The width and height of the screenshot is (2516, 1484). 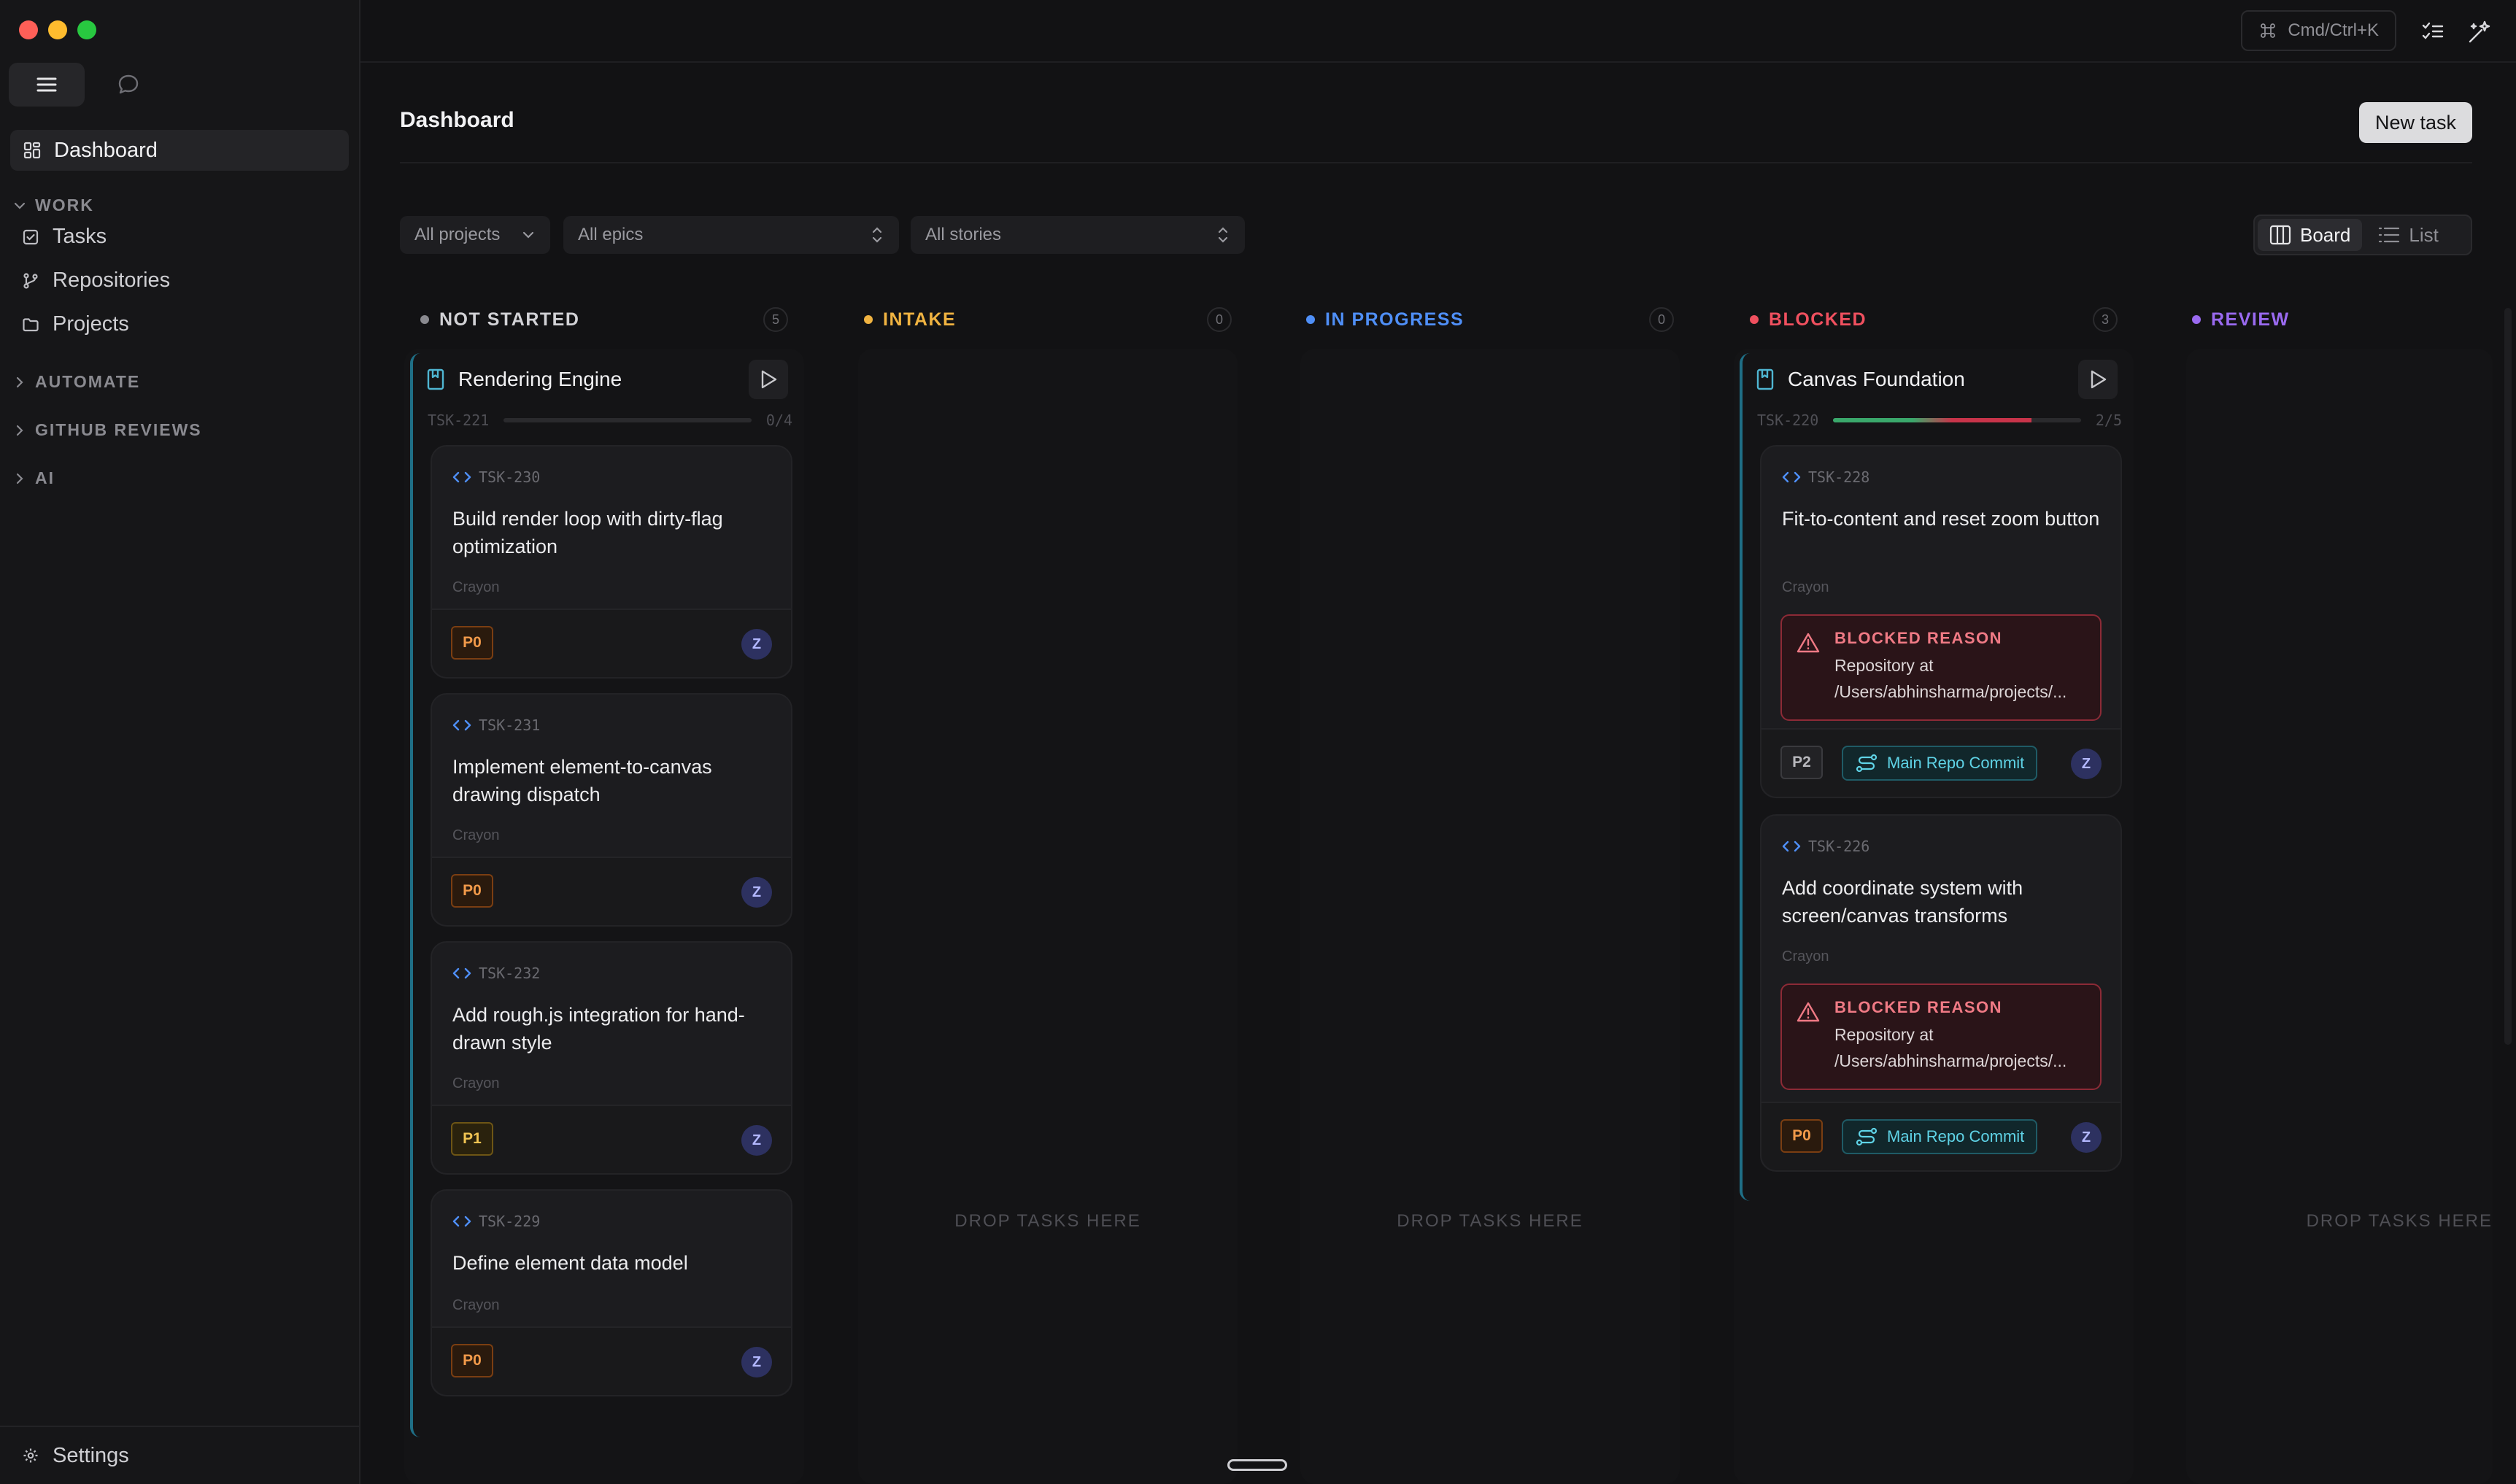 I want to click on bookmark-book-icon, so click(x=1765, y=379).